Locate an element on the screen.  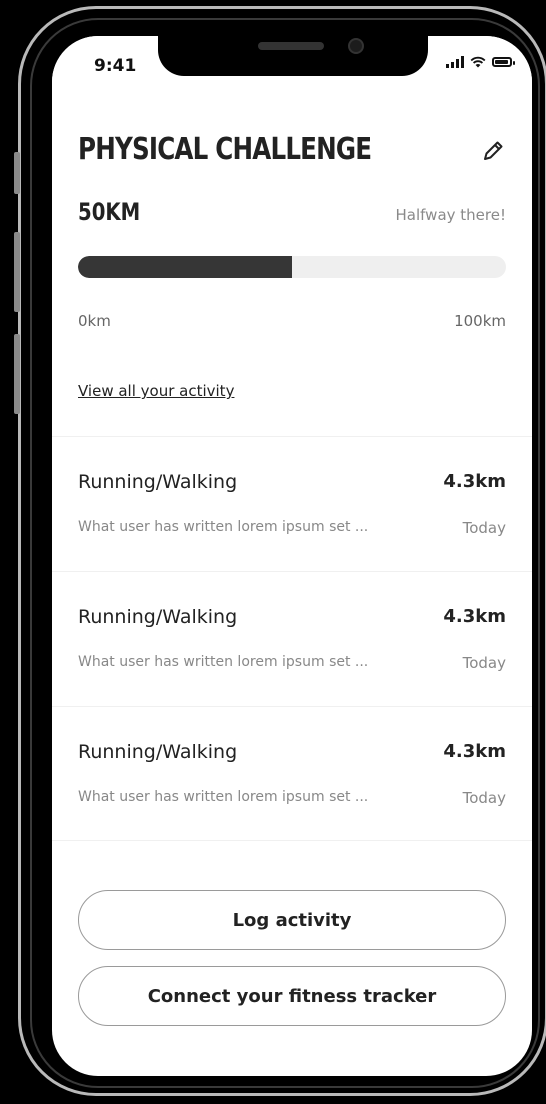
challenge-title: PHYSICAL CHALLENGE is located at coordinates (225, 149).